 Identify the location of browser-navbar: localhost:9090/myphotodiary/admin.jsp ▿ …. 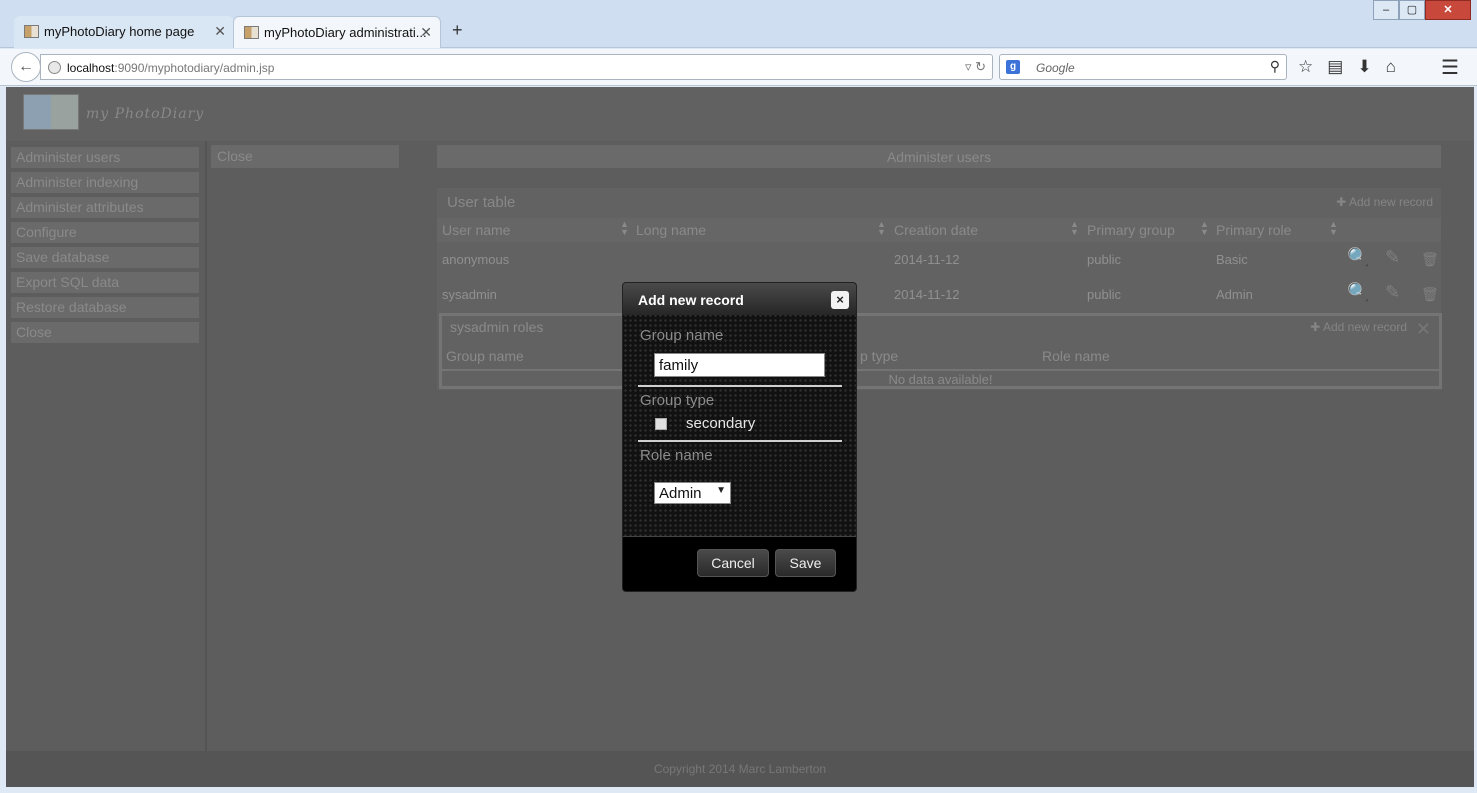
(738, 67).